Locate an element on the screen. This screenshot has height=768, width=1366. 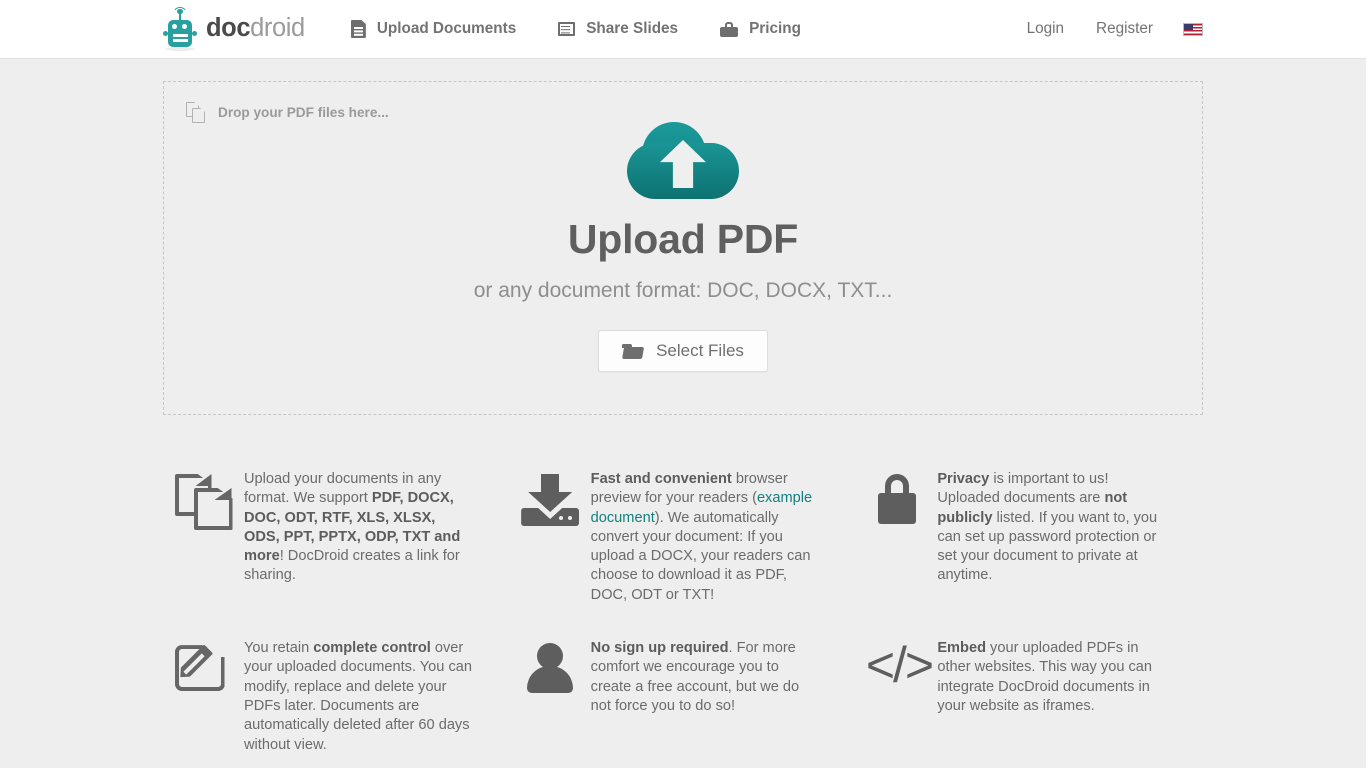
folder-open-icon is located at coordinates (633, 351).